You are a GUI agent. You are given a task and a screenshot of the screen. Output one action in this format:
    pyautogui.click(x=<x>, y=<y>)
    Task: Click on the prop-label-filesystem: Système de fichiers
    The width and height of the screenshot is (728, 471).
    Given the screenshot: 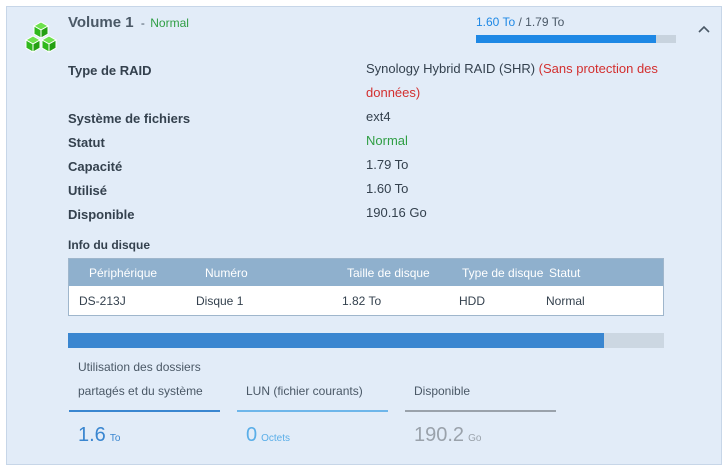 What is the action you would take?
    pyautogui.click(x=129, y=118)
    